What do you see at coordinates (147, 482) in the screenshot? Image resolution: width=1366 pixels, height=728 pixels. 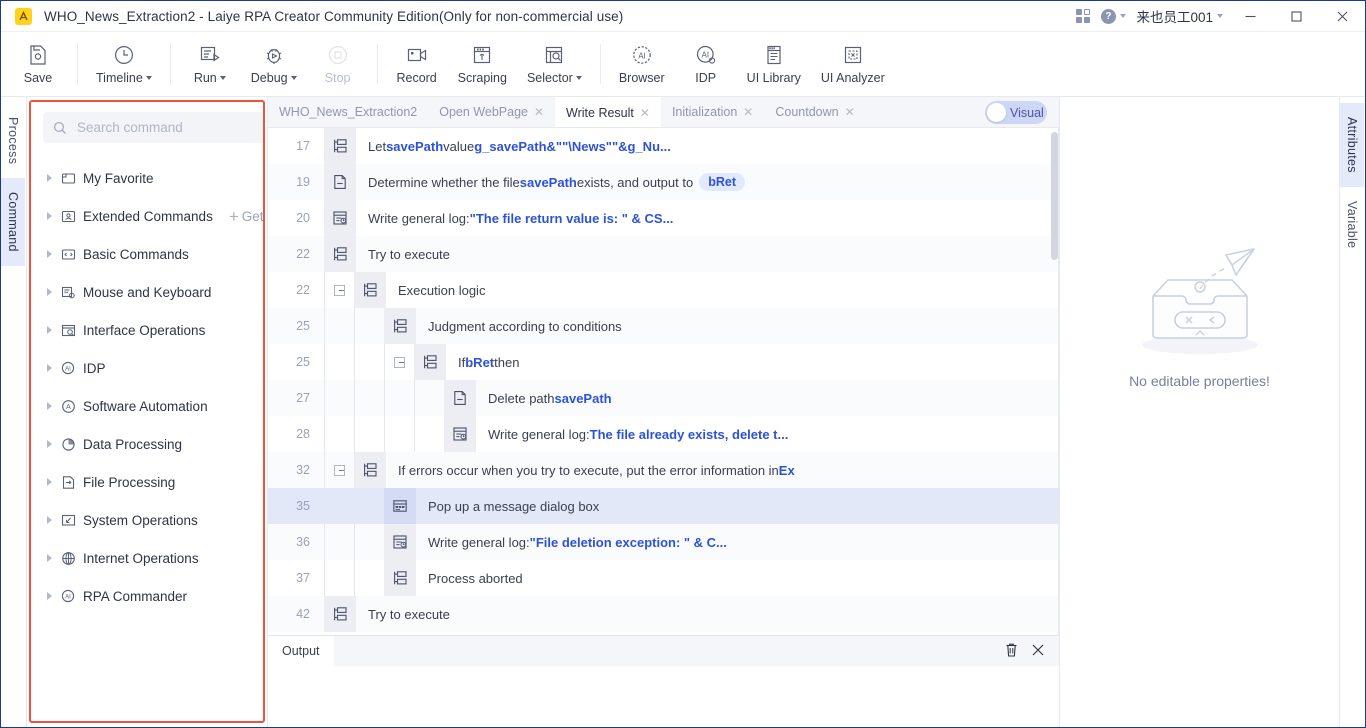 I see `command-category-file-processing: File Processing` at bounding box center [147, 482].